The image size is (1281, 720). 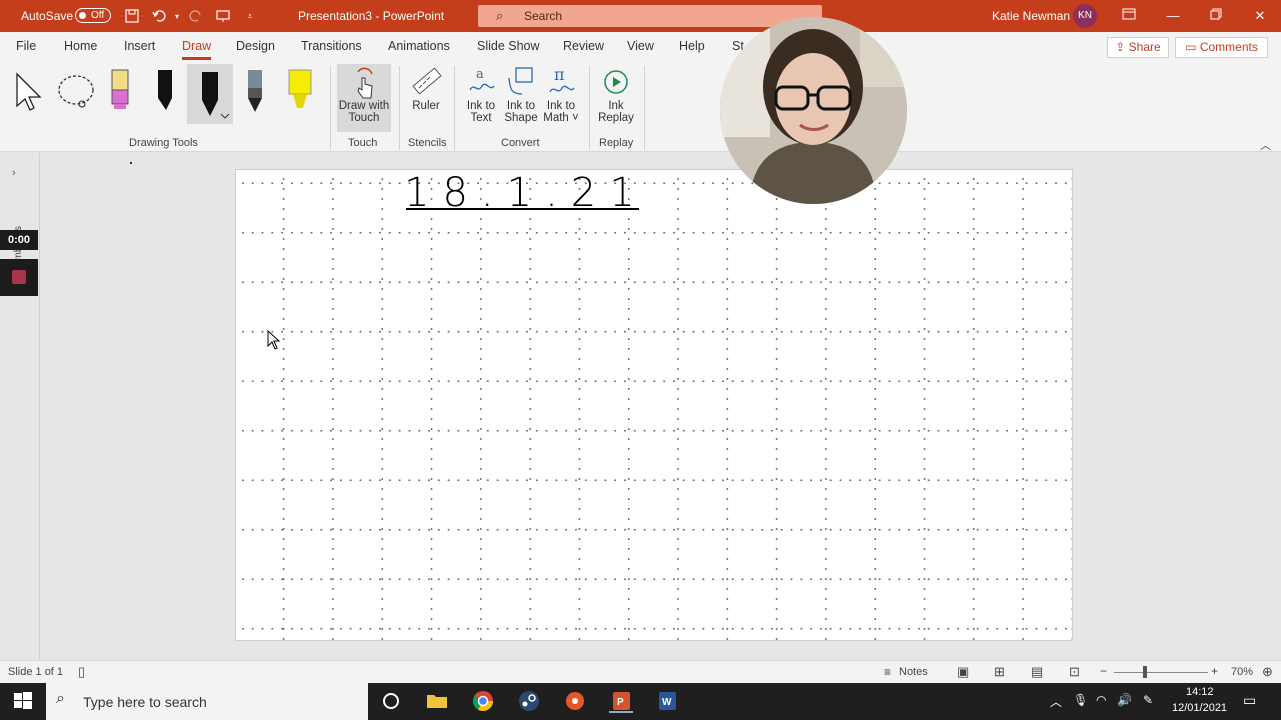 I want to click on redo-icon, so click(x=196, y=16).